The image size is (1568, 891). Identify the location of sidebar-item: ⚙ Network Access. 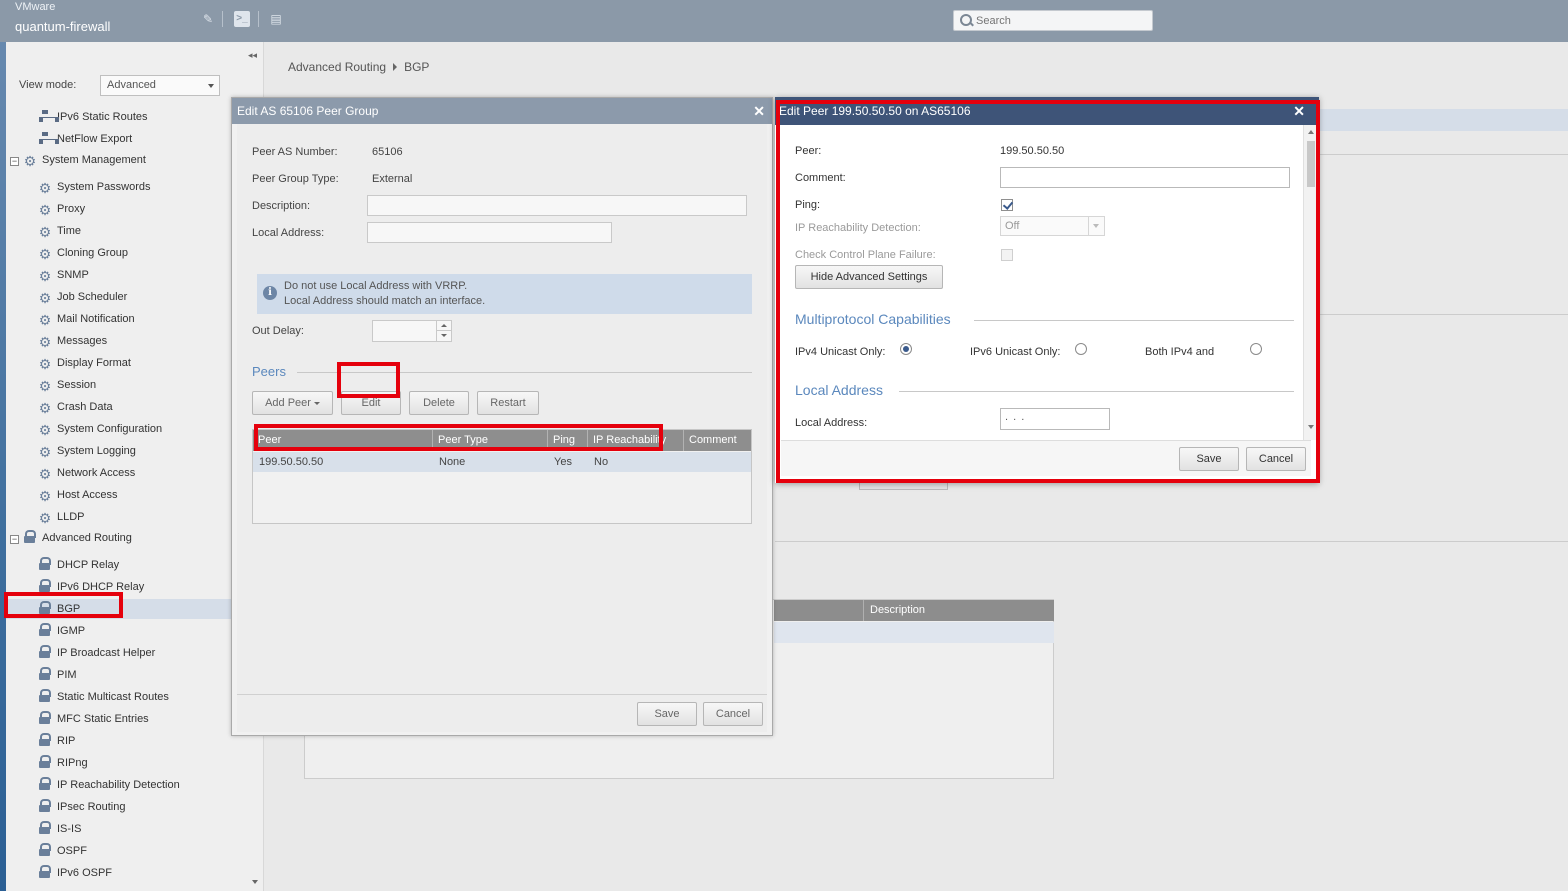
(71, 473).